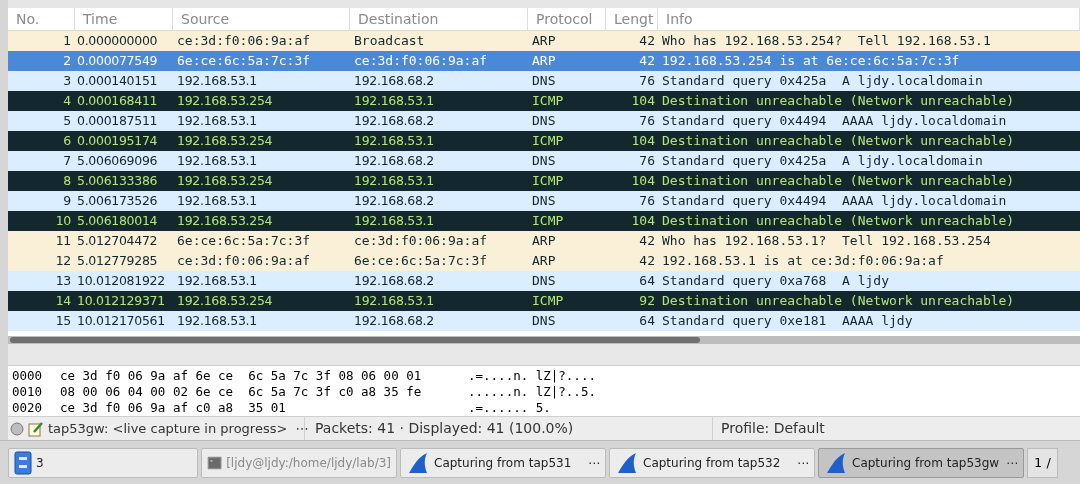 This screenshot has height=484, width=1080. I want to click on packet-row: 10 5.006180014 192.168.53.254 192.168.53.1 ICMP 104 Destination unreachable (Network unreachable), so click(544, 221).